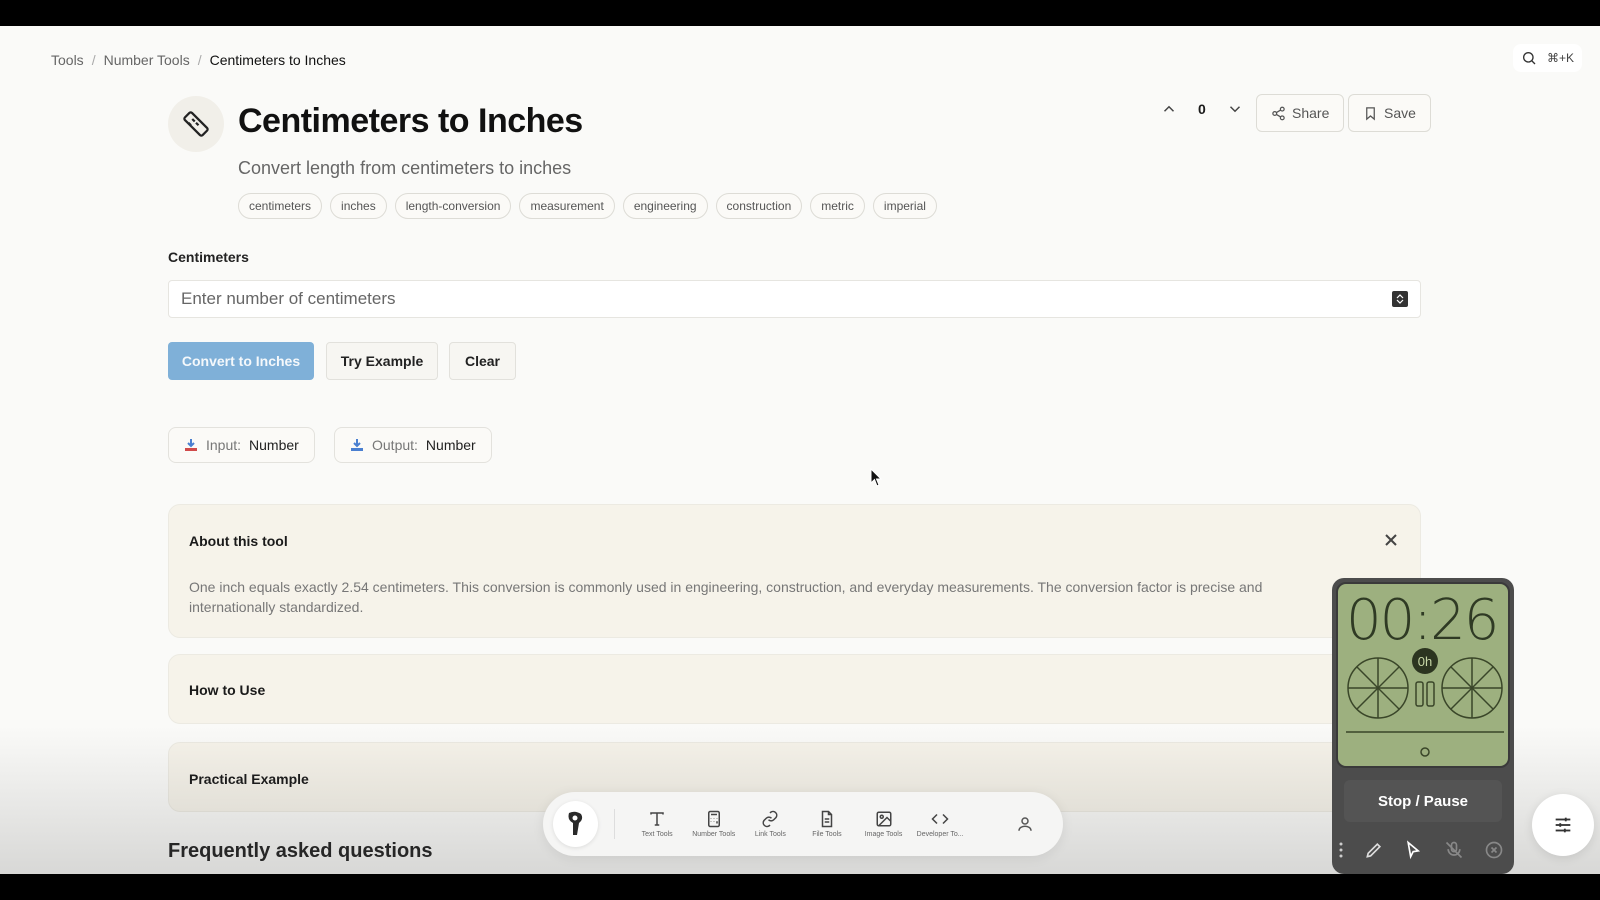 The image size is (1600, 900). Describe the element at coordinates (904, 206) in the screenshot. I see `tag: imperial` at that location.